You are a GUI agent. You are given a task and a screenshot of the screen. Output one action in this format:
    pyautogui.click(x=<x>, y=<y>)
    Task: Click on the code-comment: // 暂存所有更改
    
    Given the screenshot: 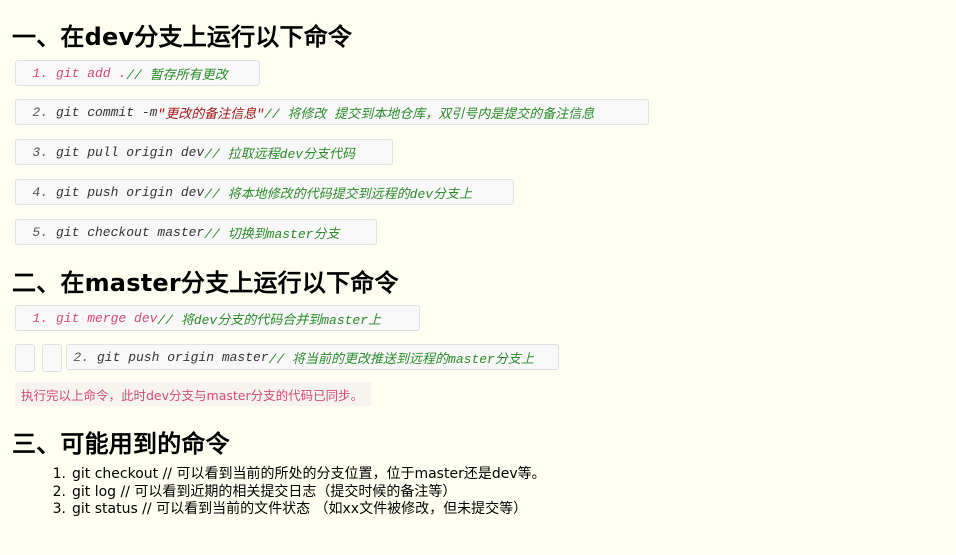 What is the action you would take?
    pyautogui.click(x=177, y=75)
    